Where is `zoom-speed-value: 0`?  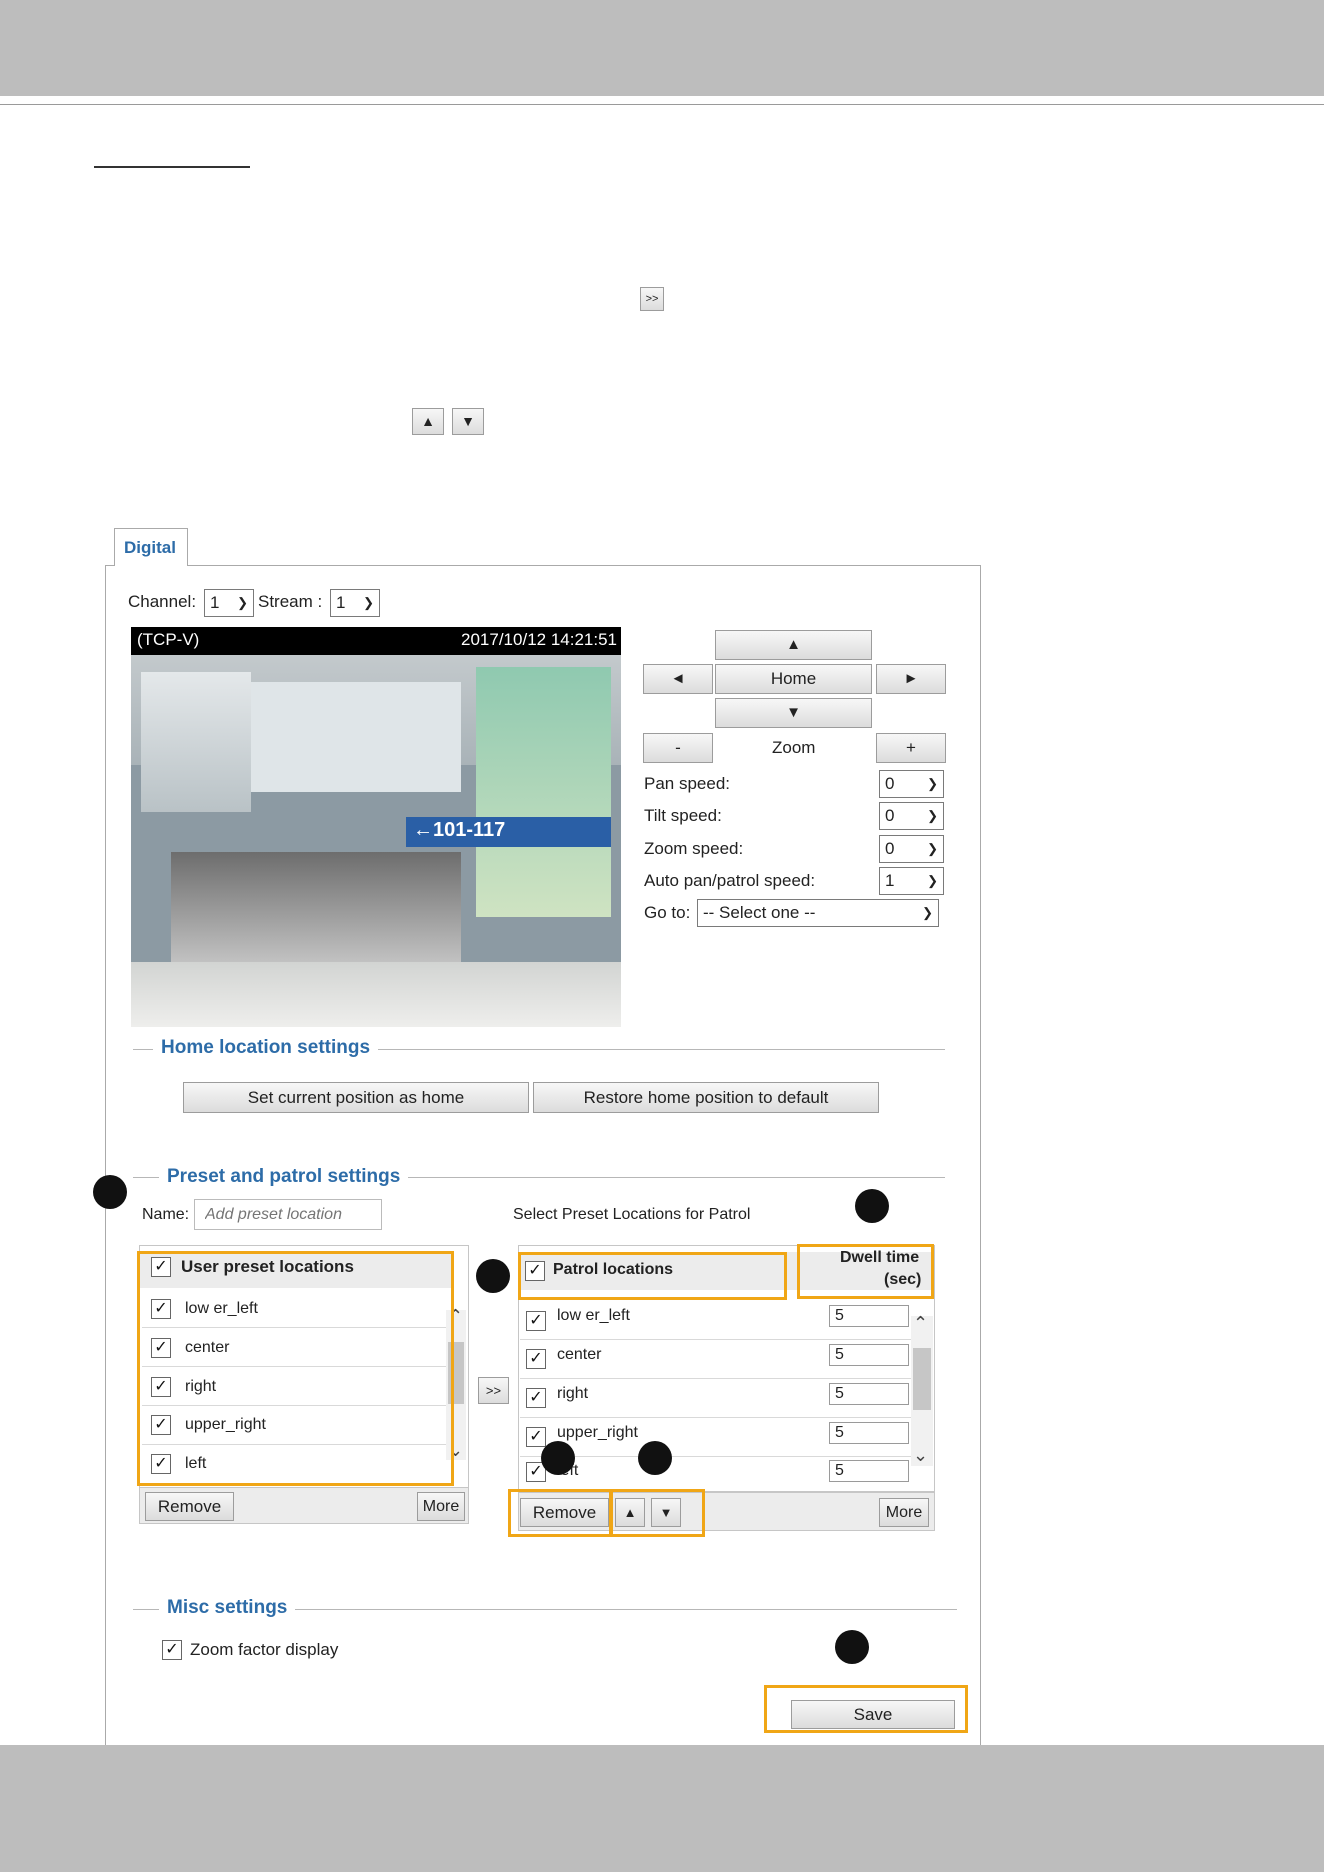 zoom-speed-value: 0 is located at coordinates (890, 848).